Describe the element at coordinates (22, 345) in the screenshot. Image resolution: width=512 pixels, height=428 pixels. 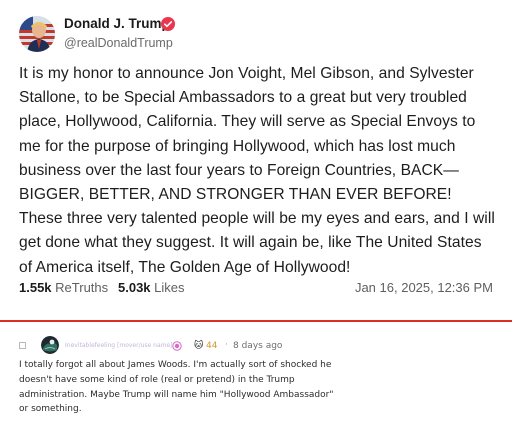
I see `collapse-toggle-icon` at that location.